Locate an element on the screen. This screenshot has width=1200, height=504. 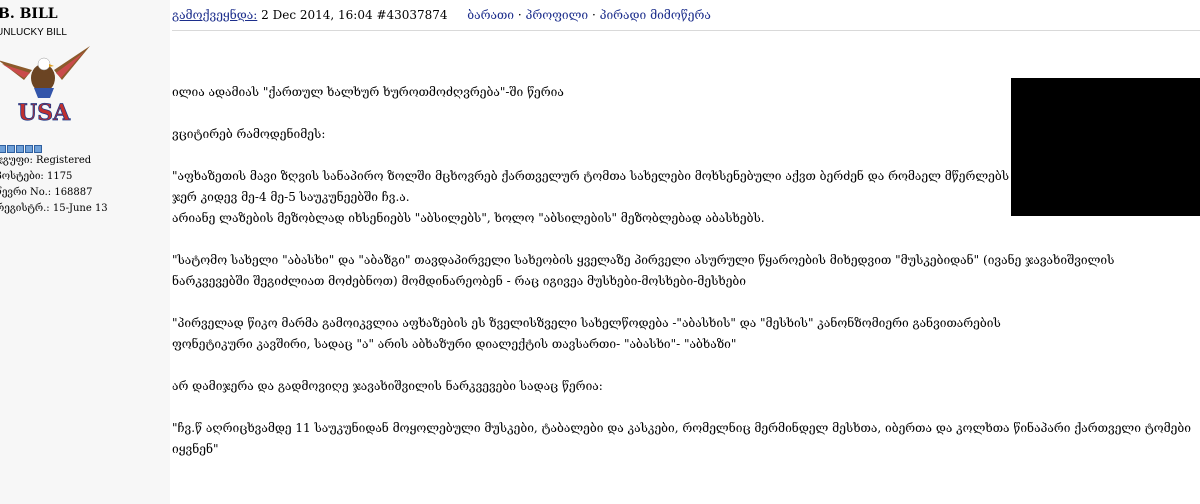
rank-stars is located at coordinates (21, 149).